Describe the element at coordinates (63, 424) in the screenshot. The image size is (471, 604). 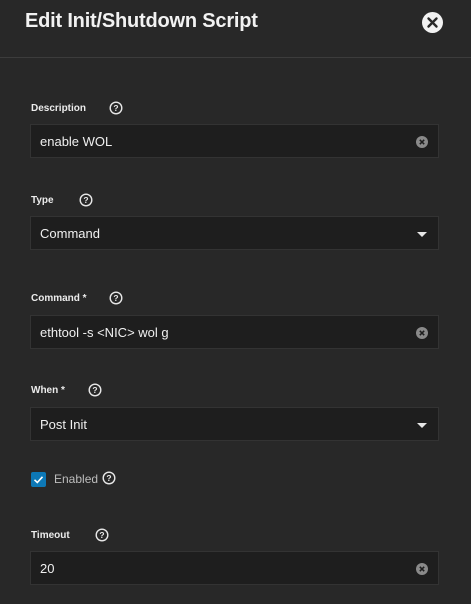
I see `when-value: Post Init` at that location.